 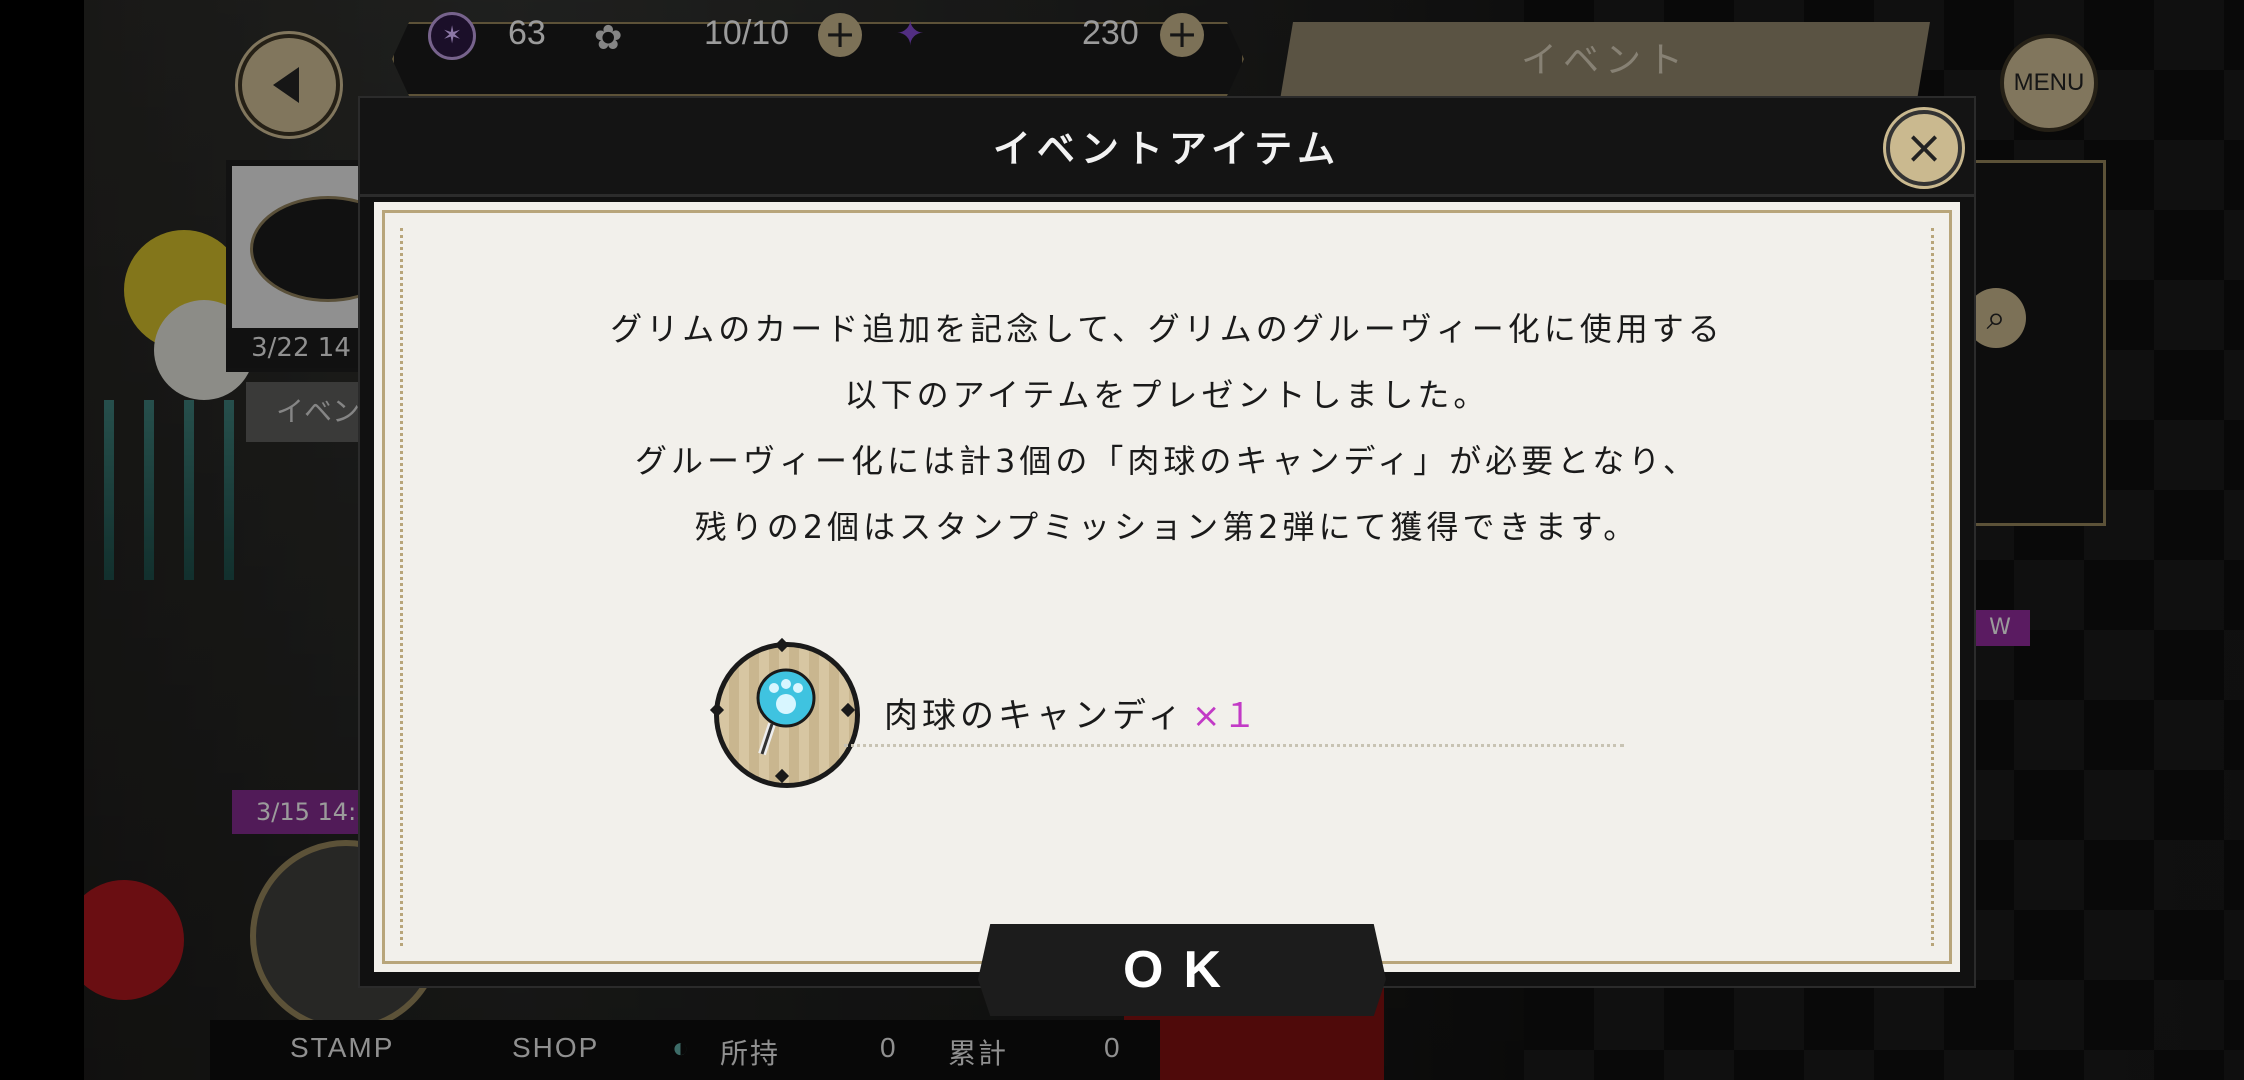 I want to click on item-quantity: ×１, so click(x=1225, y=716).